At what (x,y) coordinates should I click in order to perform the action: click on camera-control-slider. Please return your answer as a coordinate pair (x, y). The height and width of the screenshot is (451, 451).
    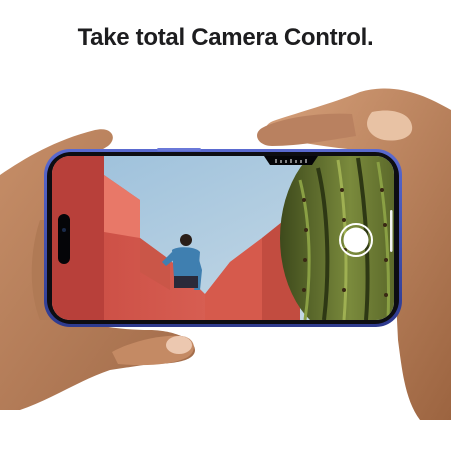
    Looking at the image, I should click on (391, 231).